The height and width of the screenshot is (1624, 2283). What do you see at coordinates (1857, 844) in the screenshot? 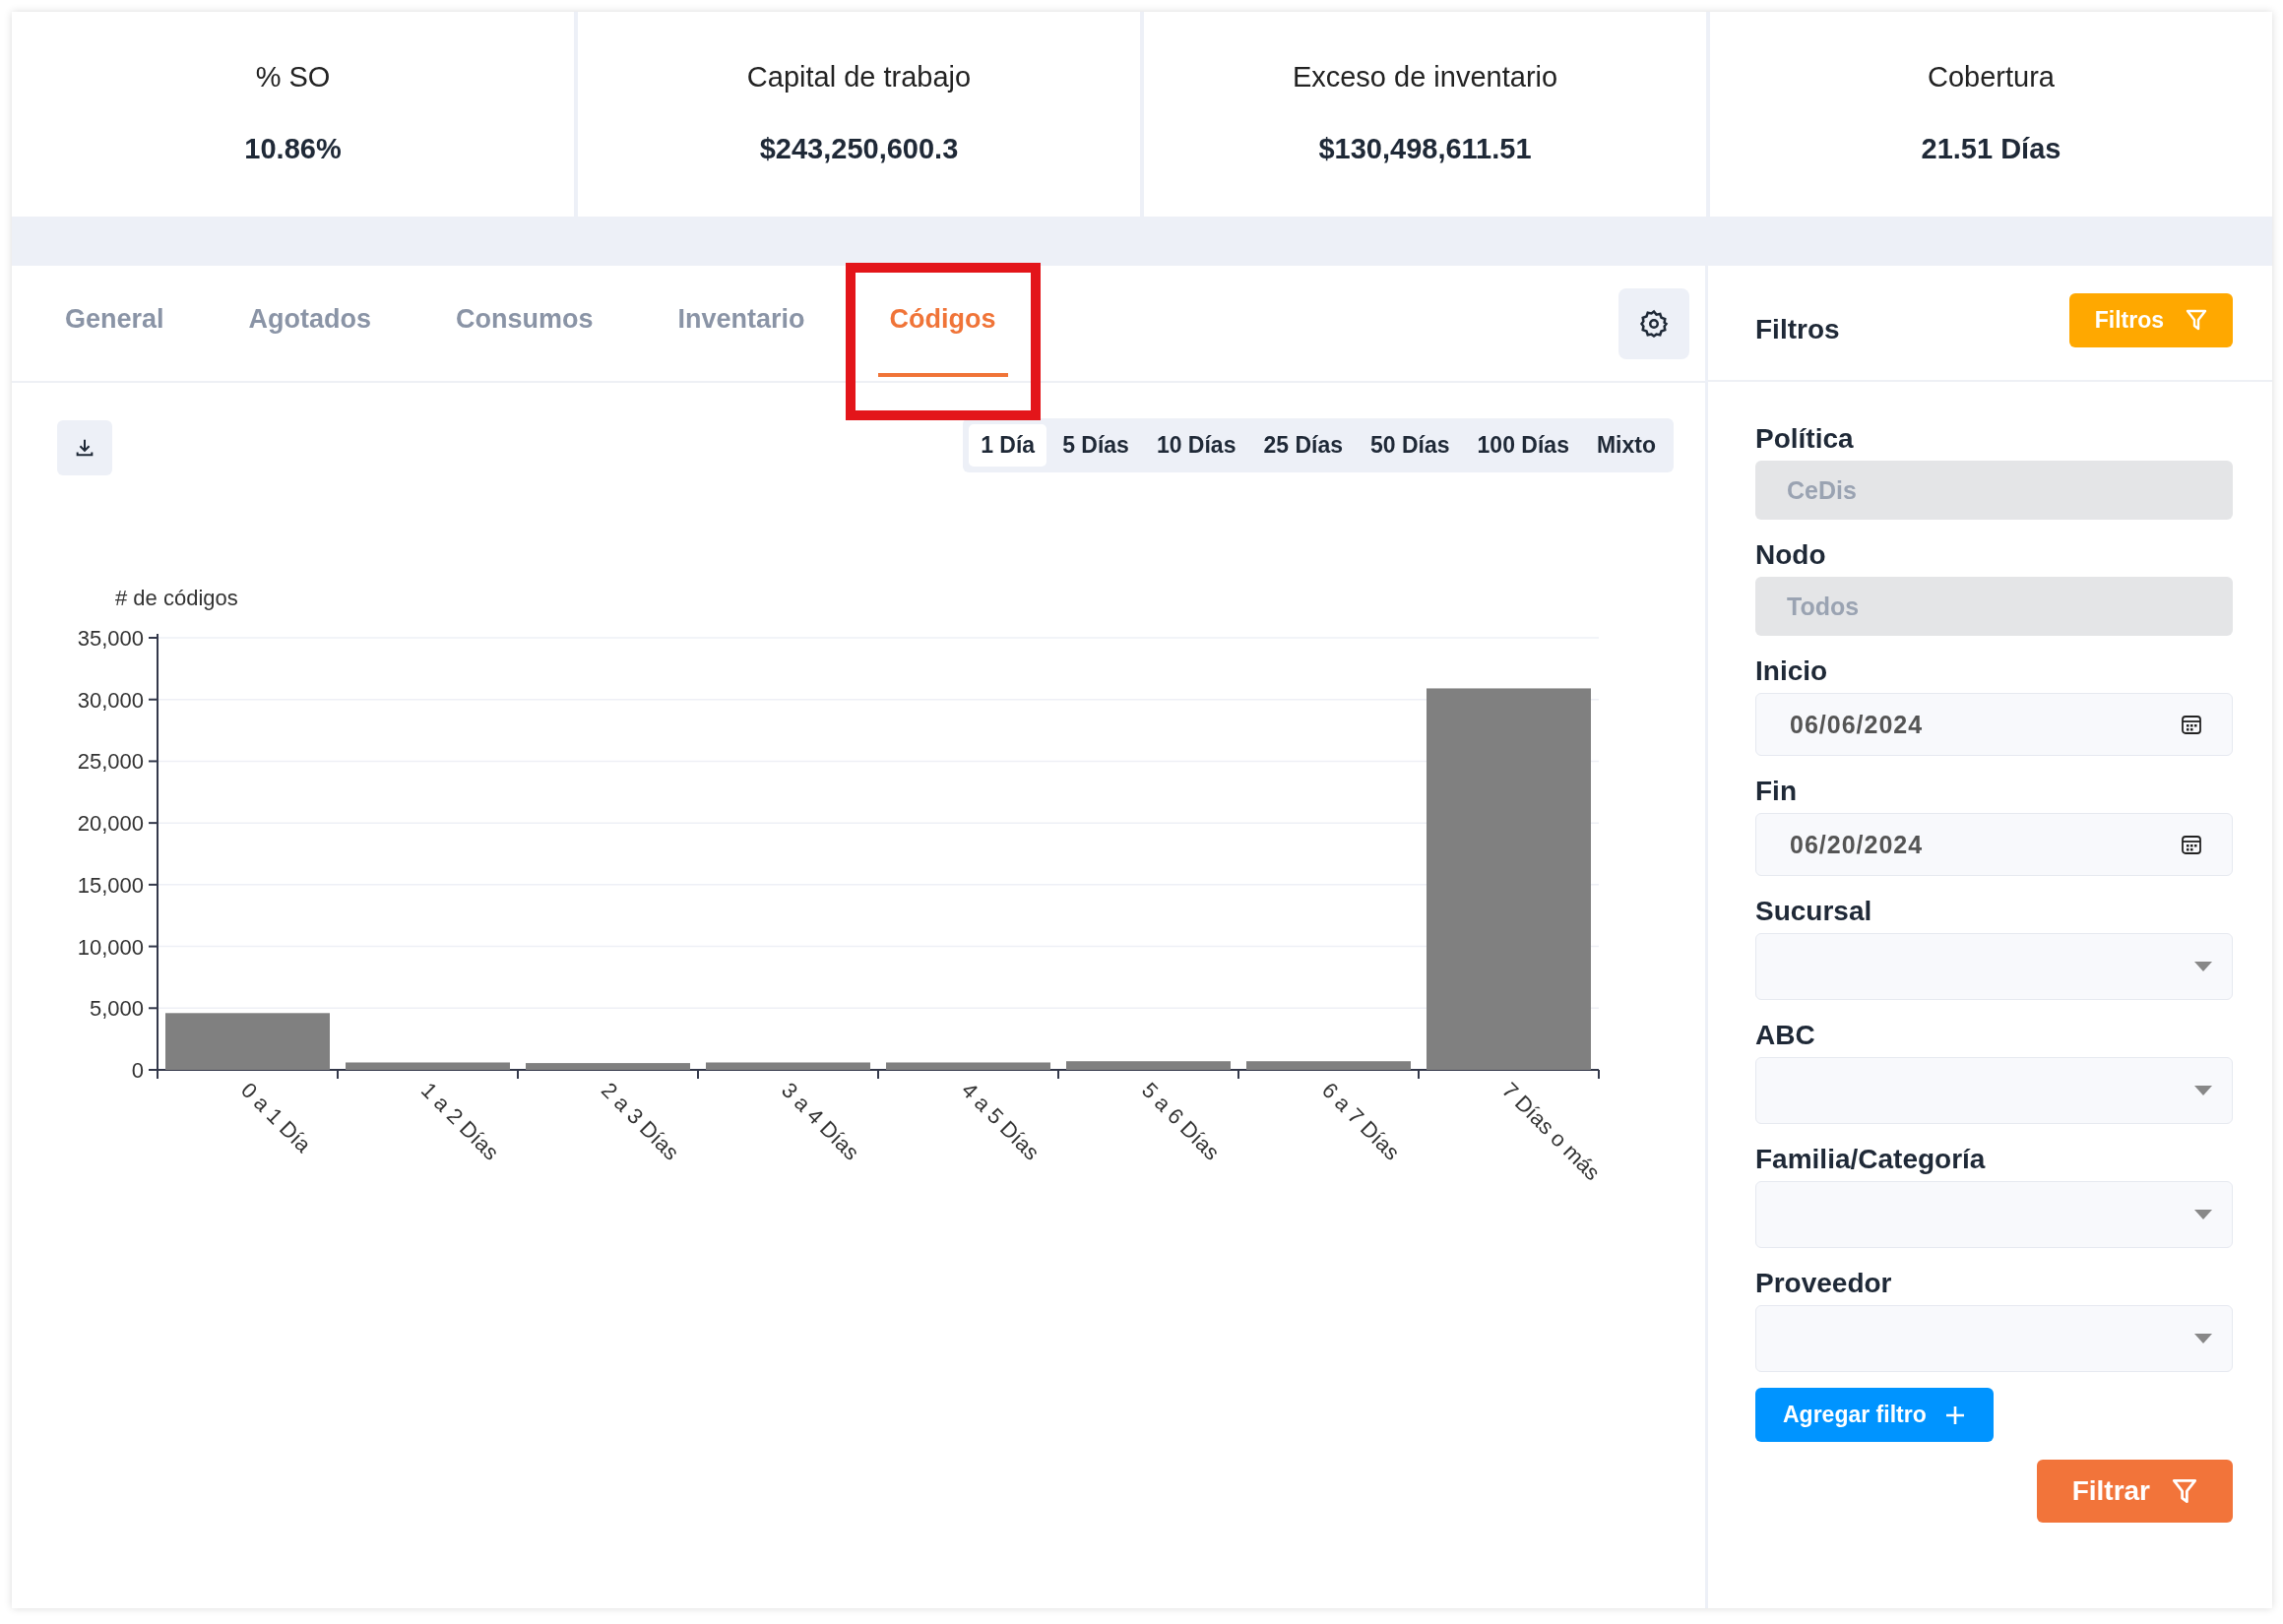
I see `date-value: 06/20/2024` at bounding box center [1857, 844].